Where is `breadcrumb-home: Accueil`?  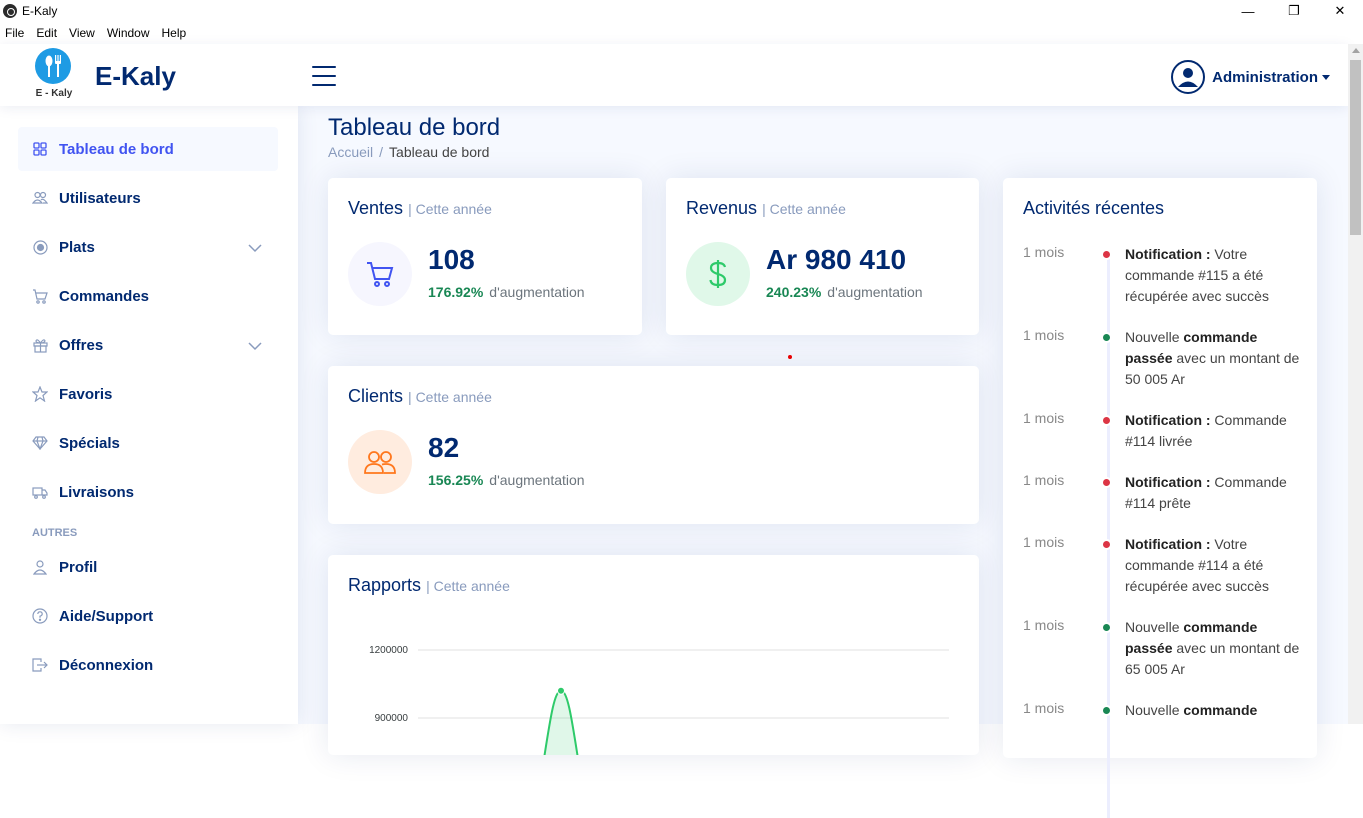 breadcrumb-home: Accueil is located at coordinates (350, 152).